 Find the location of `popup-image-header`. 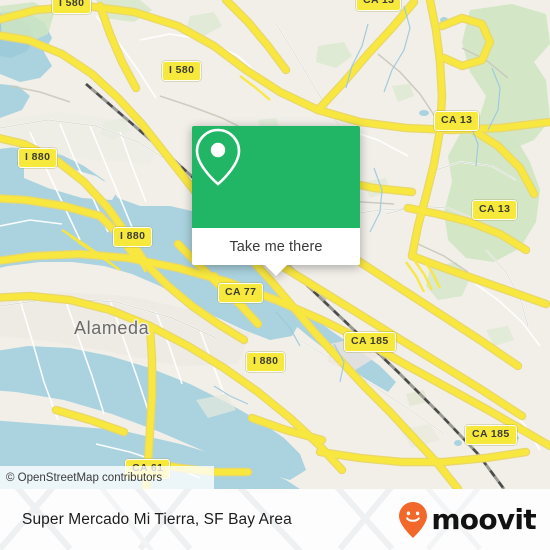

popup-image-header is located at coordinates (276, 177).